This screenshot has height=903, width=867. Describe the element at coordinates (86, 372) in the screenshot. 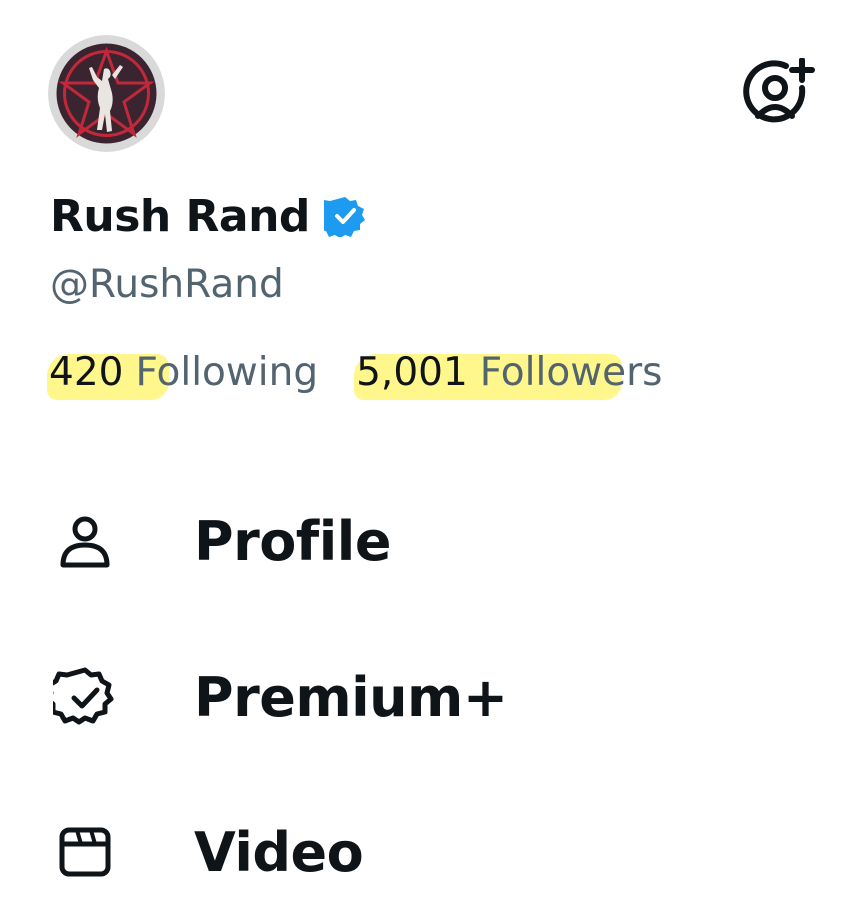

I see `following-count: 420` at that location.